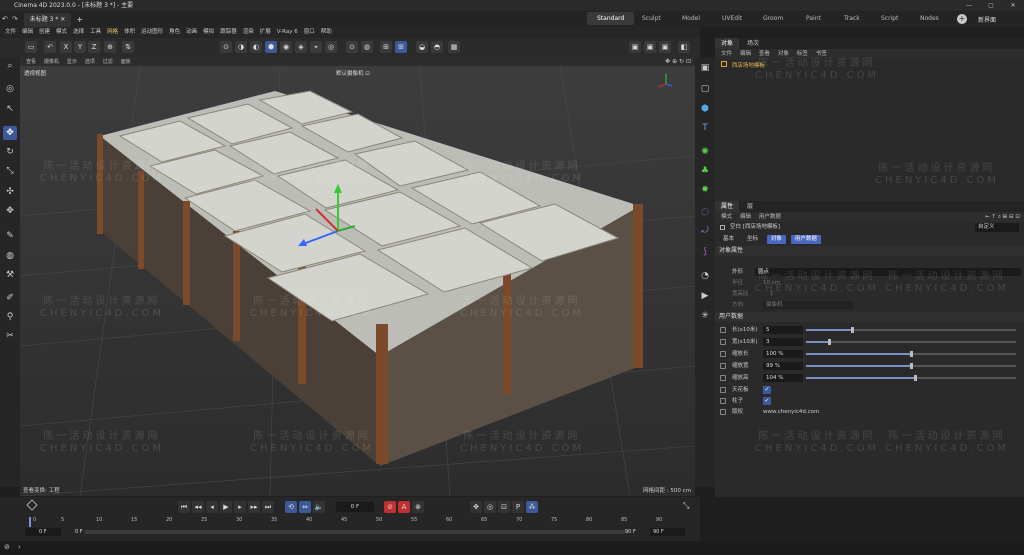  Describe the element at coordinates (728, 239) in the screenshot. I see `subtab-basic: 基本` at that location.